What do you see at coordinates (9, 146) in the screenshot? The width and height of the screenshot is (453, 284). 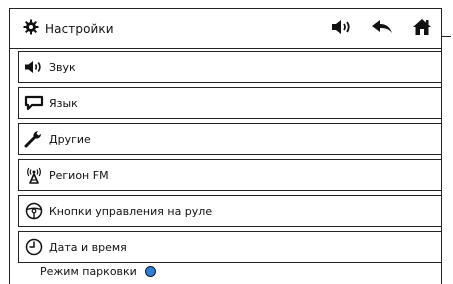 I see `left-border` at bounding box center [9, 146].